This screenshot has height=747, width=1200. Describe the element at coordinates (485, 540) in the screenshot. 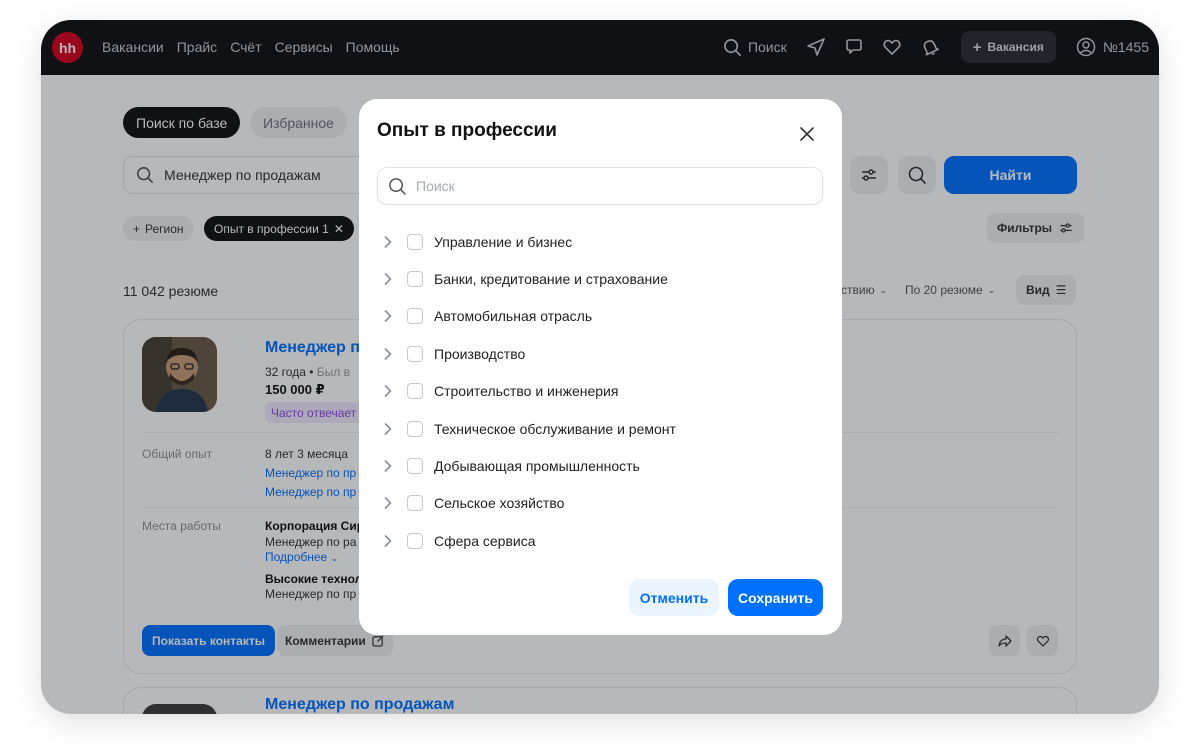

I see `list-item-label: Сфера сервиса` at that location.